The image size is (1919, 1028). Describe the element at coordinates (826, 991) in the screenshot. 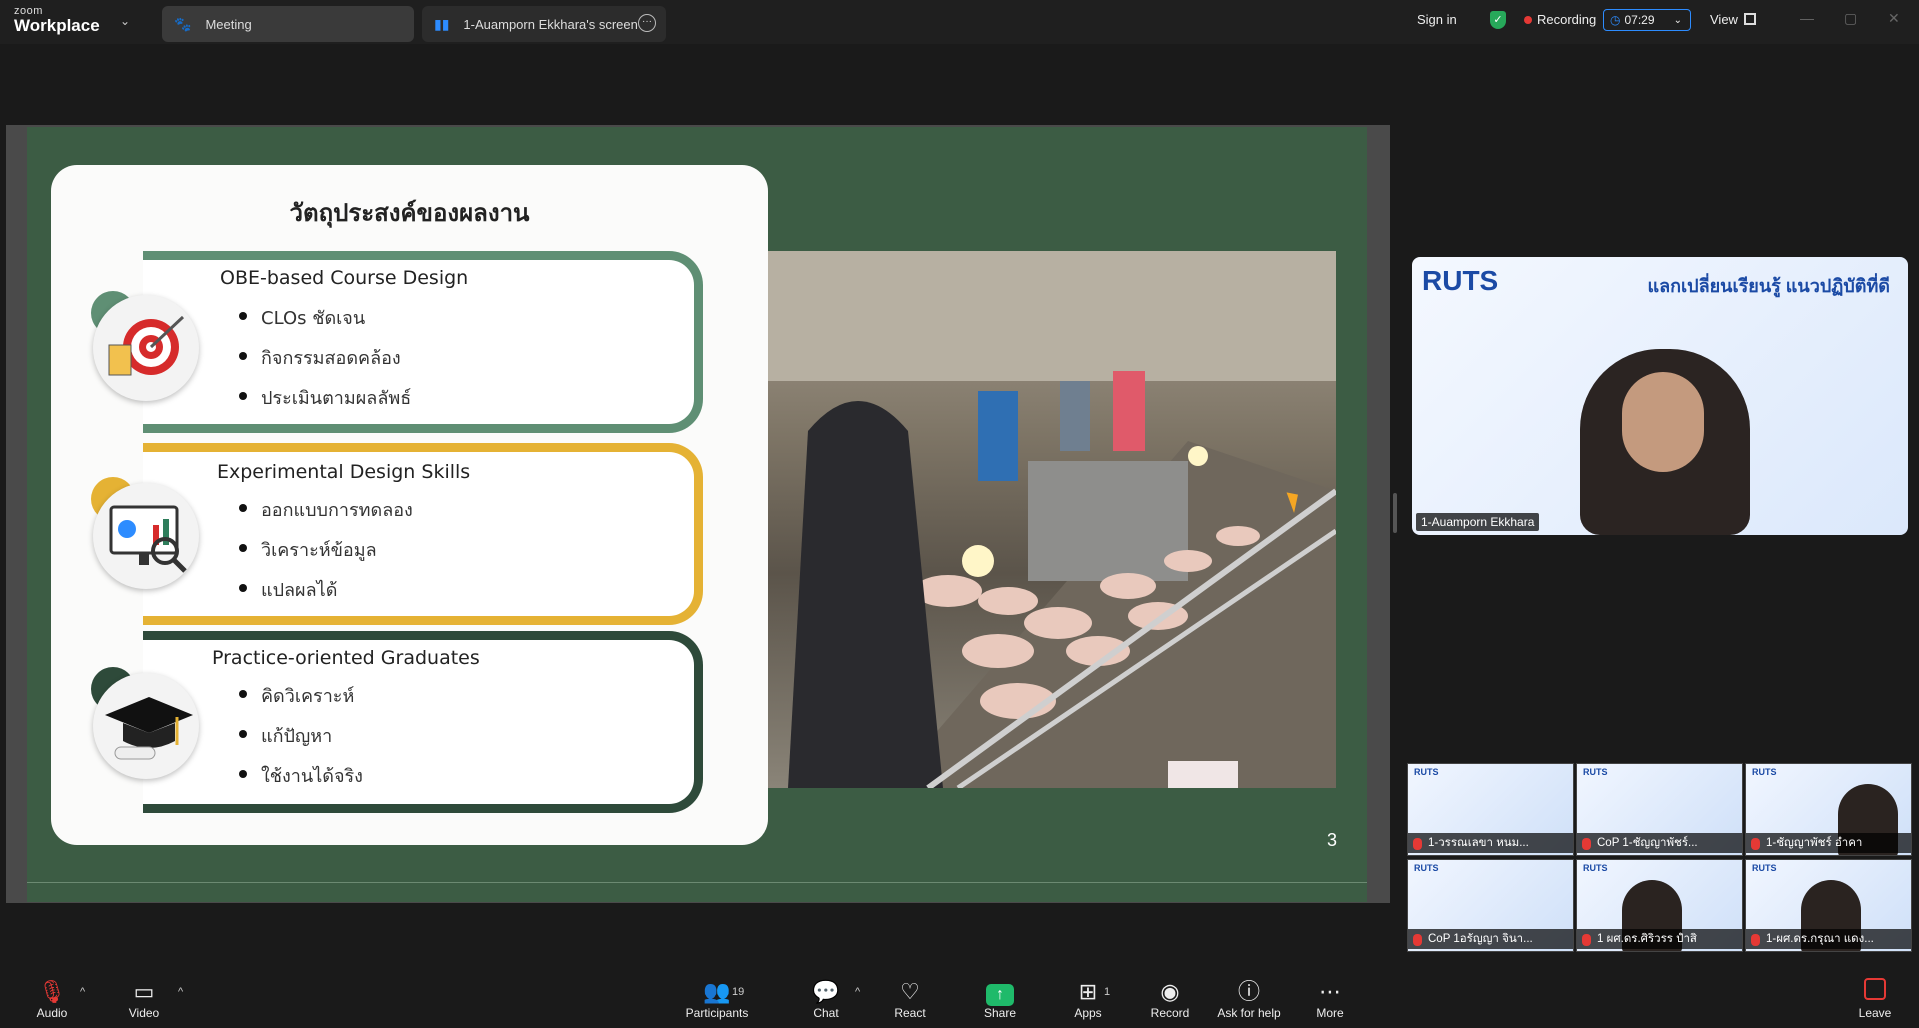

I see `chat-icon: 💬` at that location.